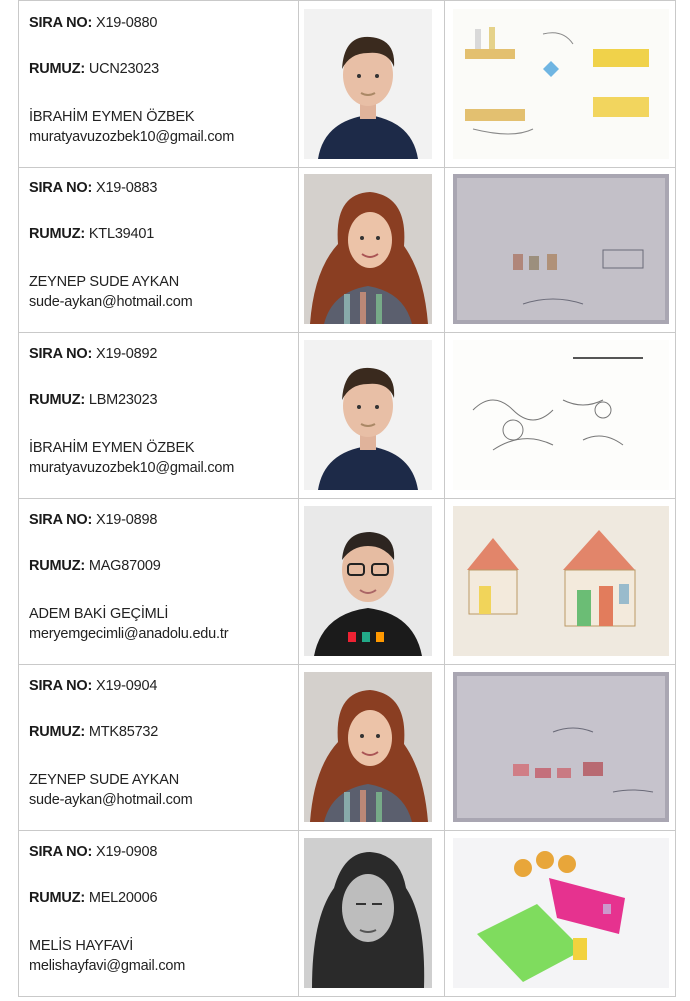  Describe the element at coordinates (123, 400) in the screenshot. I see `rumuz-value: LBM23023` at that location.